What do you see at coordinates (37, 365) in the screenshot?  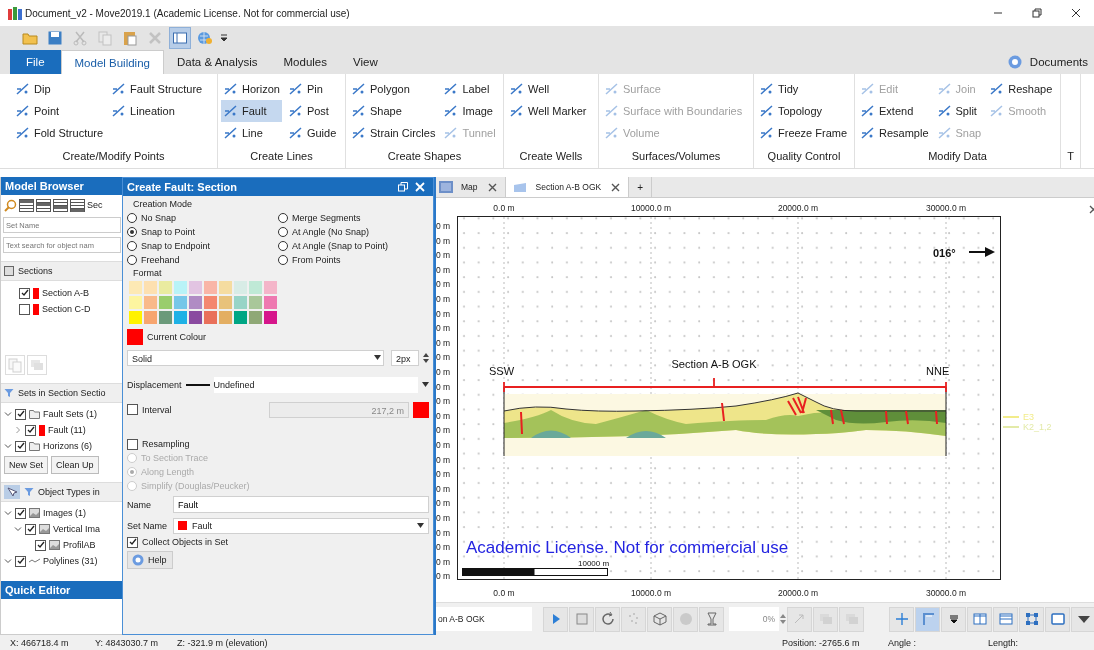 I see `paste-button` at bounding box center [37, 365].